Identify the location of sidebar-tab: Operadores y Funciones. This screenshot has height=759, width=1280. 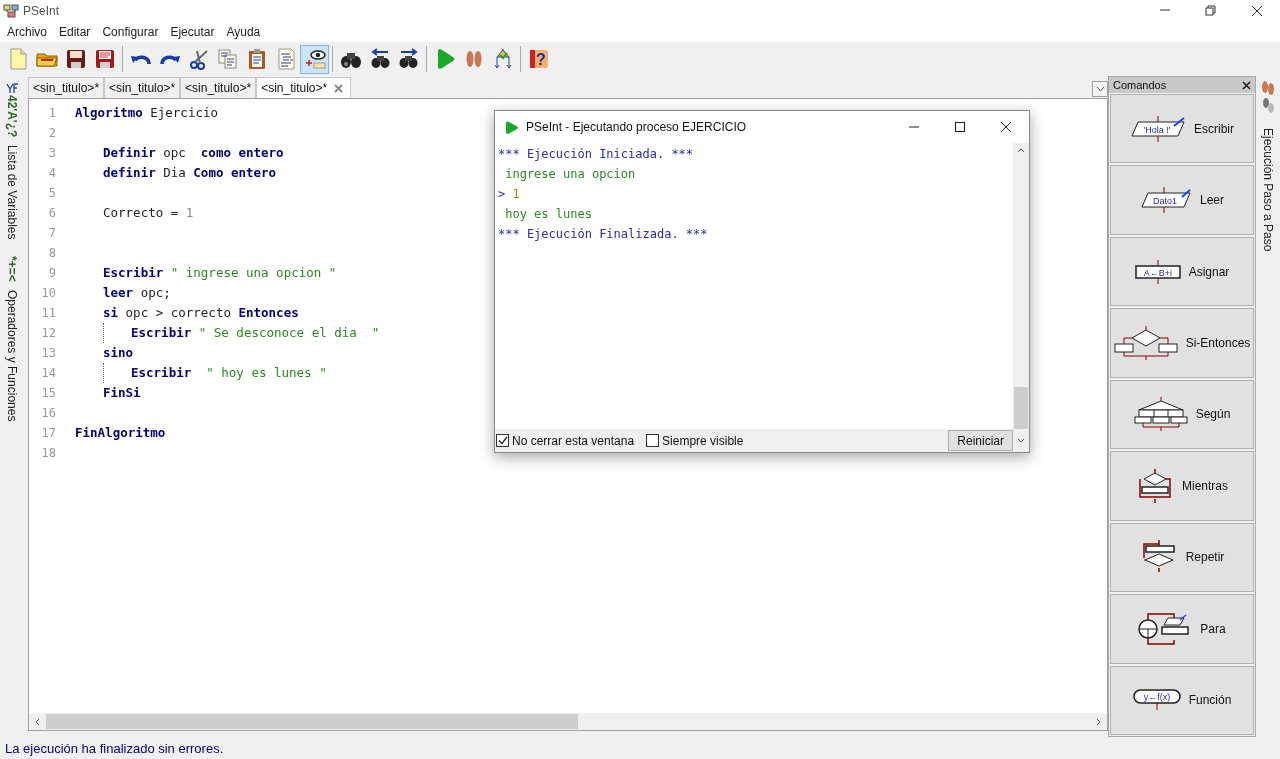
(12, 355).